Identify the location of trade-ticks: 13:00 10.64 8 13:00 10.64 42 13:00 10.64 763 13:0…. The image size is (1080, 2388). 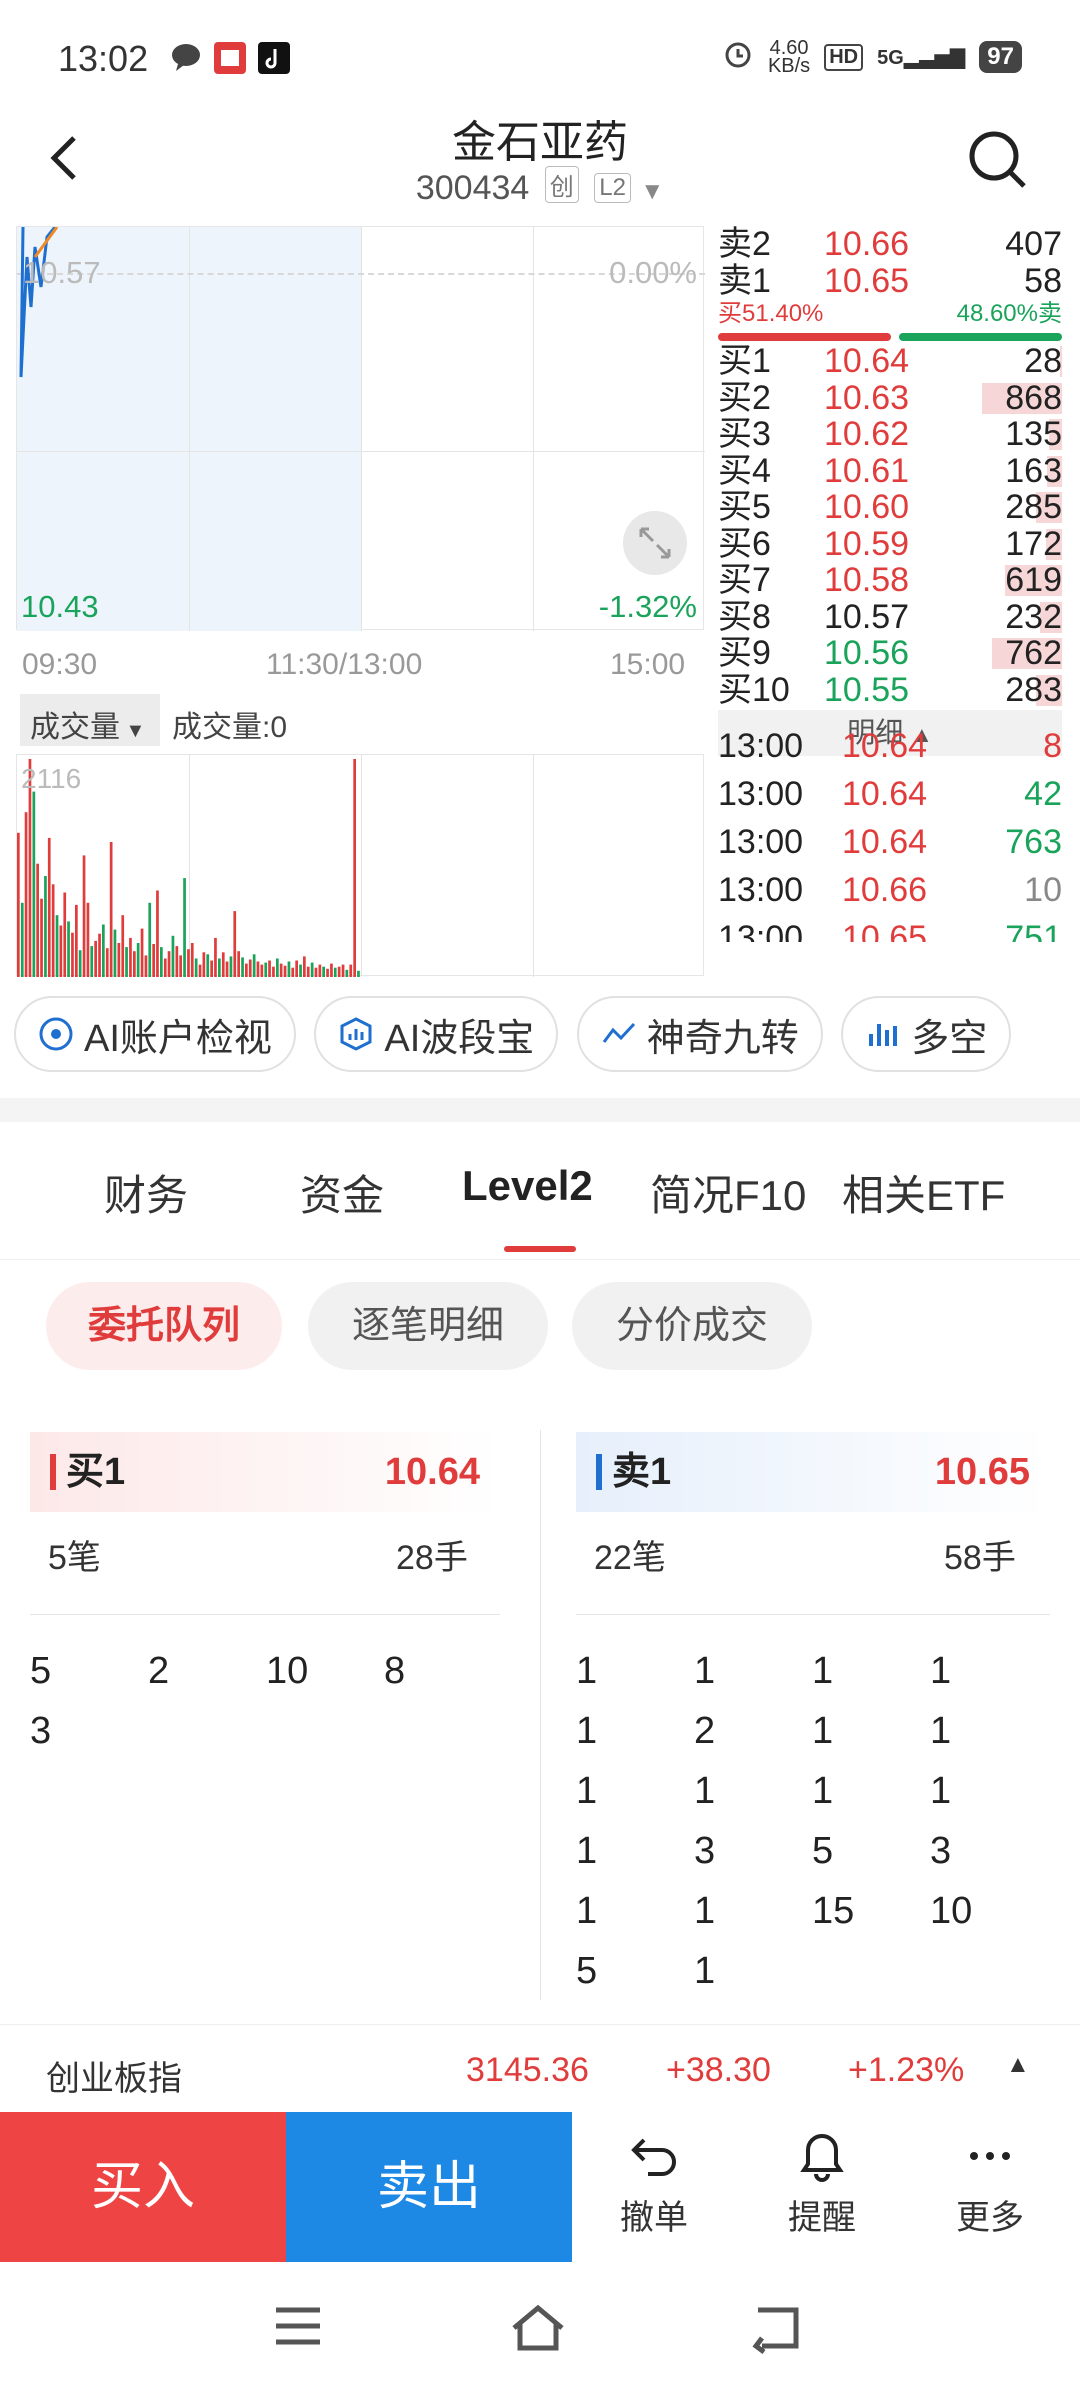
(890, 832).